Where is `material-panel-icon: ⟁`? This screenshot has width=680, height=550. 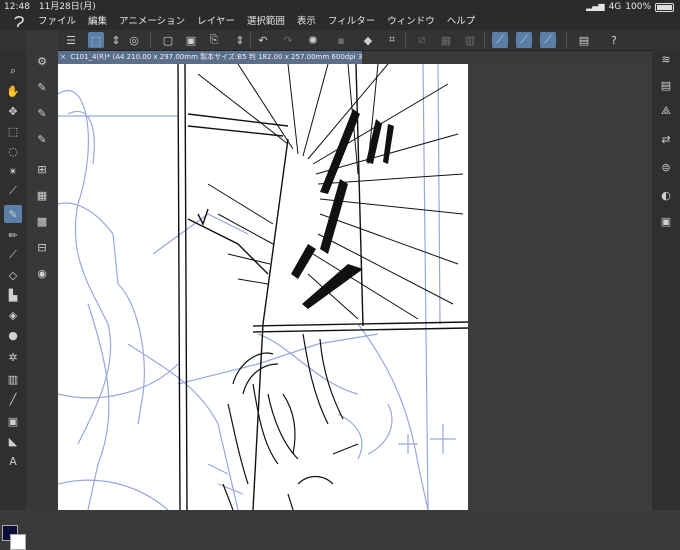 material-panel-icon: ⟁ is located at coordinates (666, 111).